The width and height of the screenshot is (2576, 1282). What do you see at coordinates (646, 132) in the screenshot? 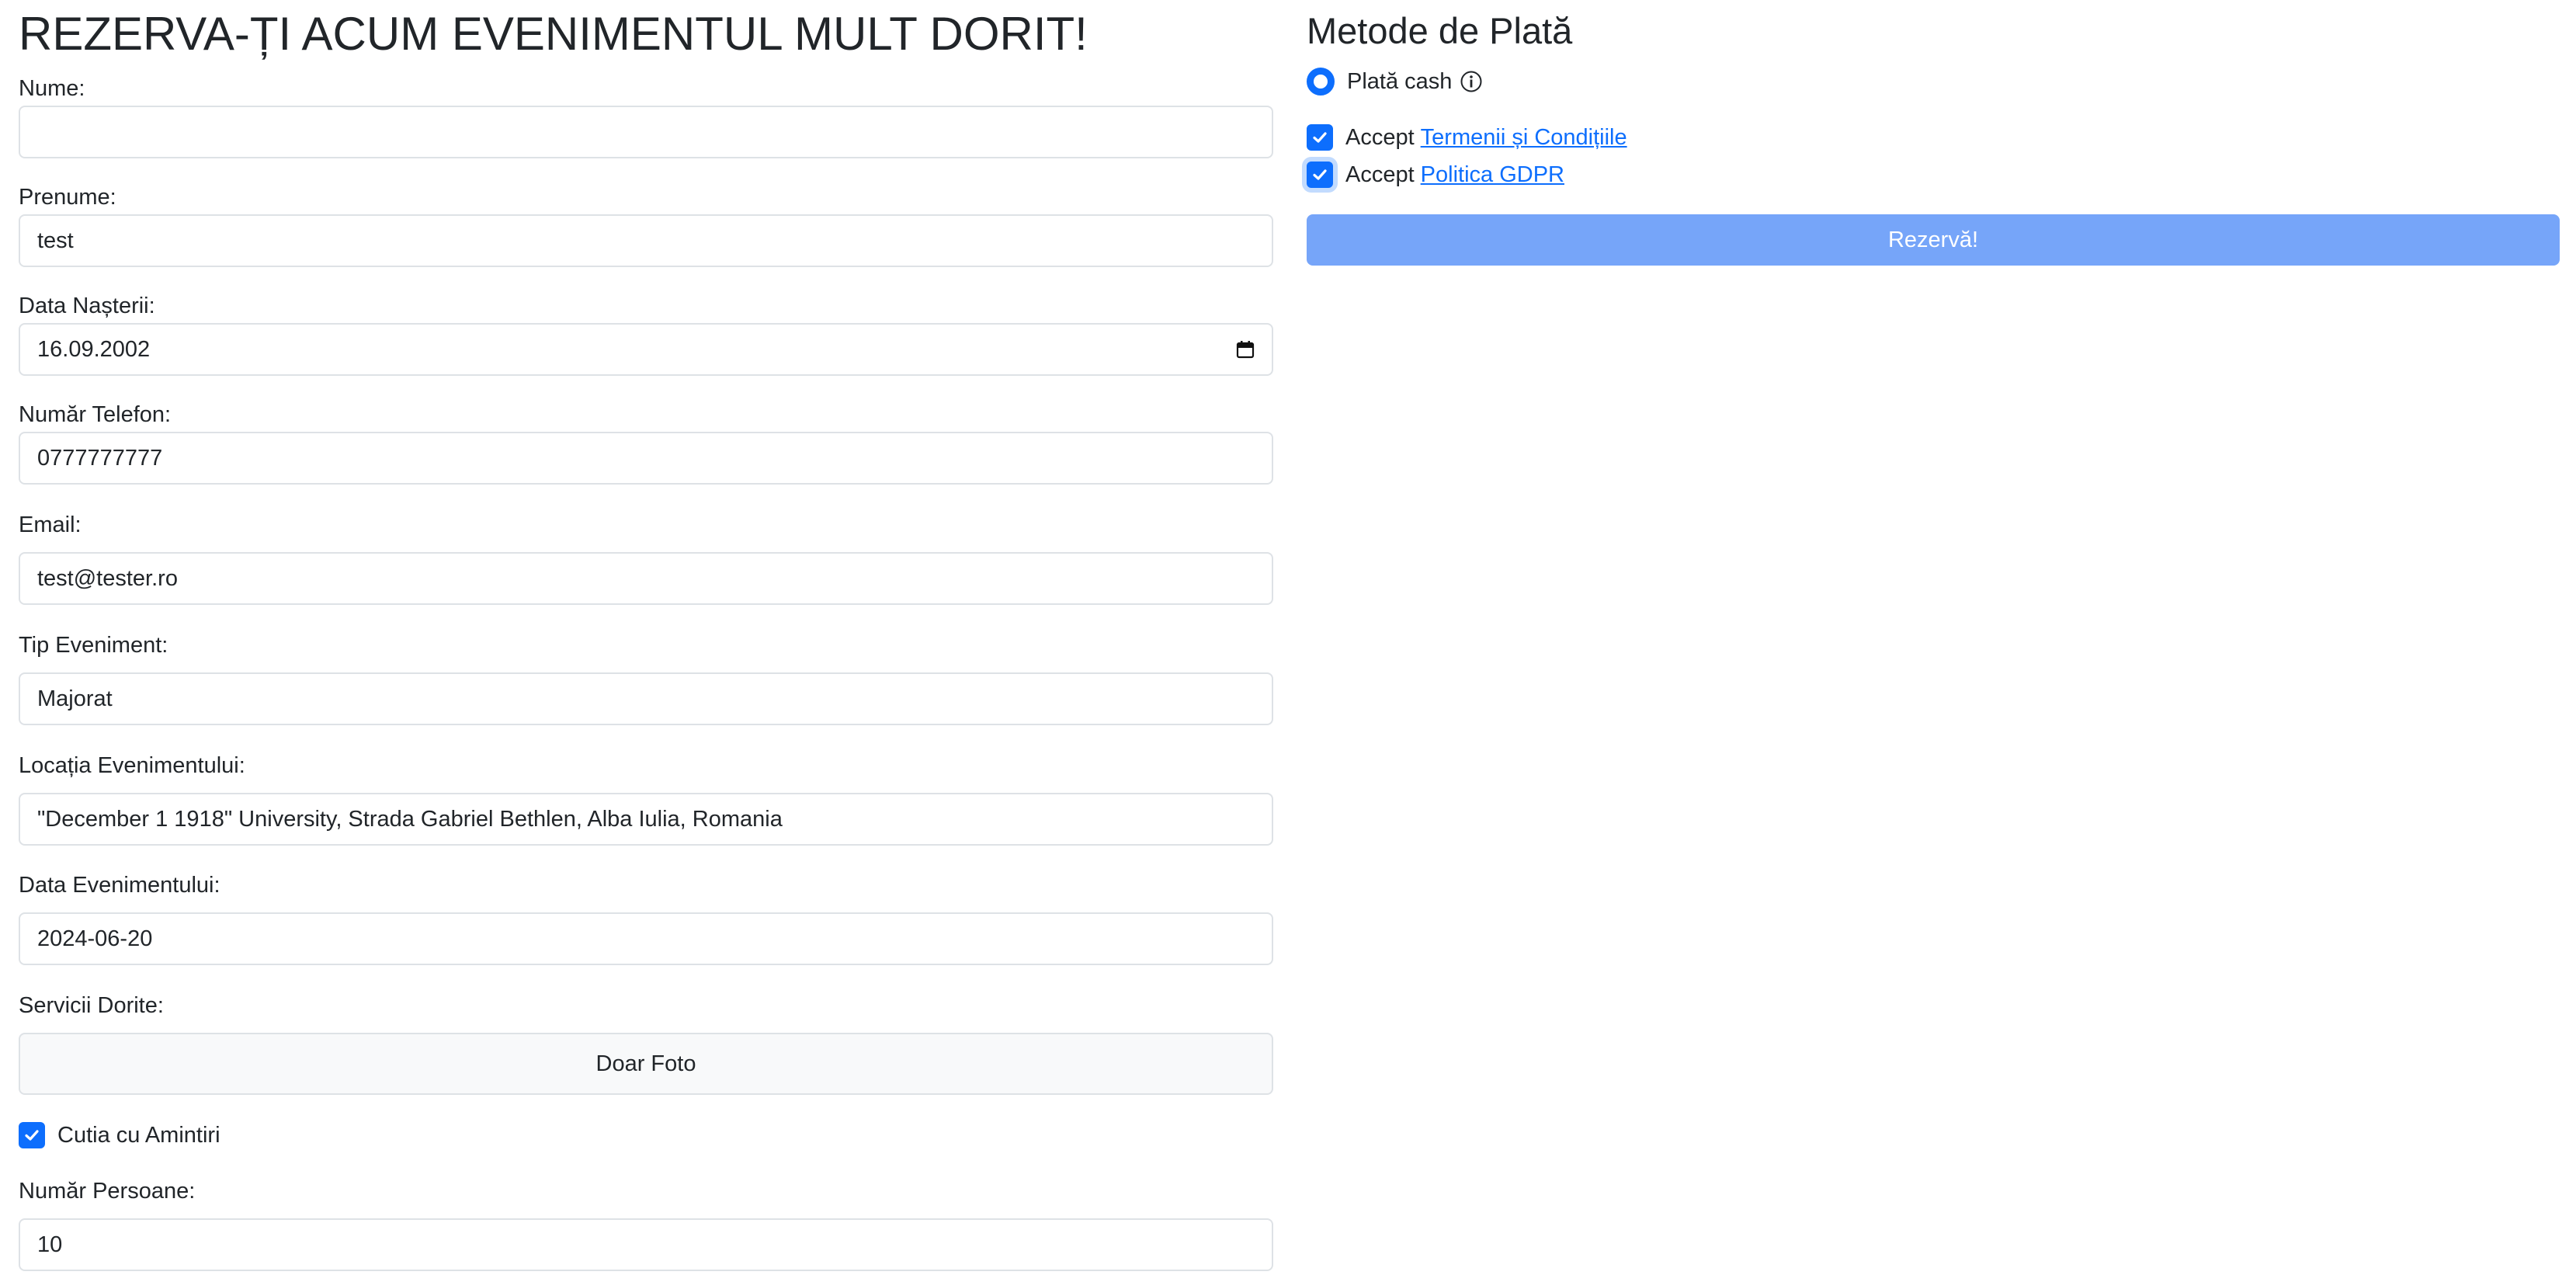
I see `nume-input` at bounding box center [646, 132].